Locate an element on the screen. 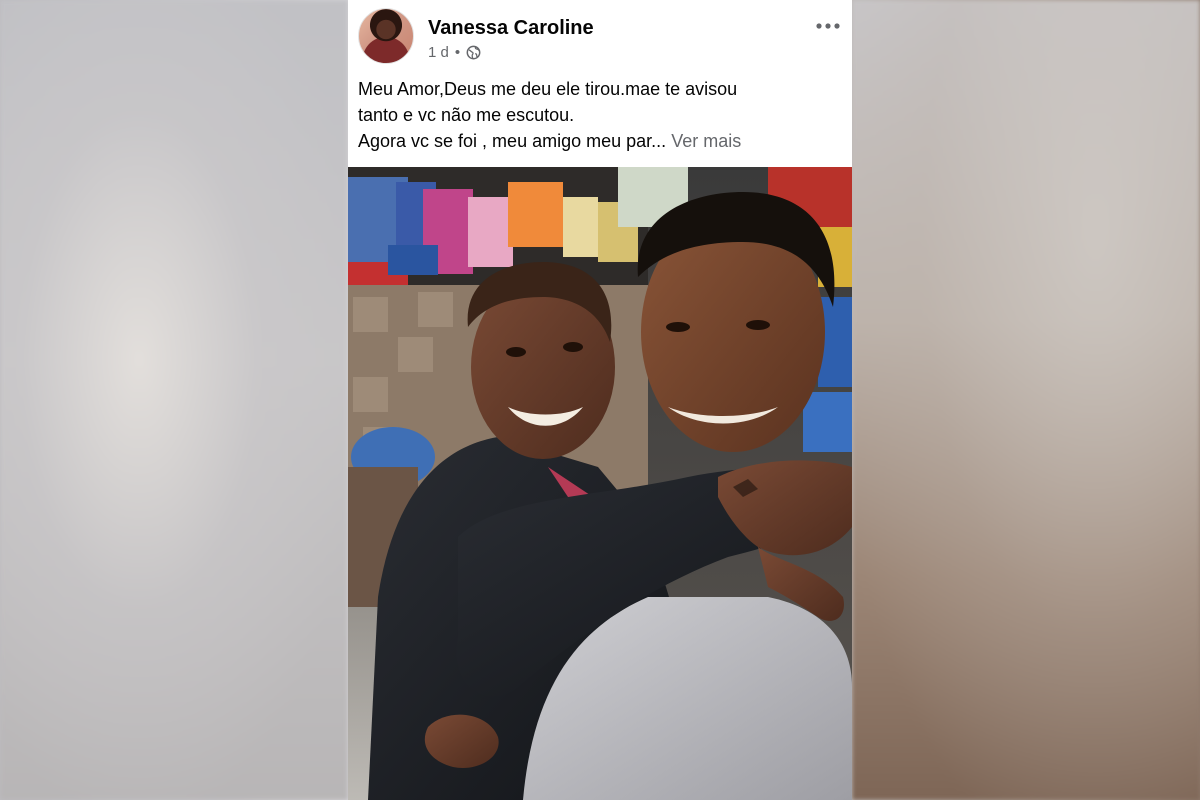 The height and width of the screenshot is (800, 1200). post-time: 1 d is located at coordinates (438, 52).